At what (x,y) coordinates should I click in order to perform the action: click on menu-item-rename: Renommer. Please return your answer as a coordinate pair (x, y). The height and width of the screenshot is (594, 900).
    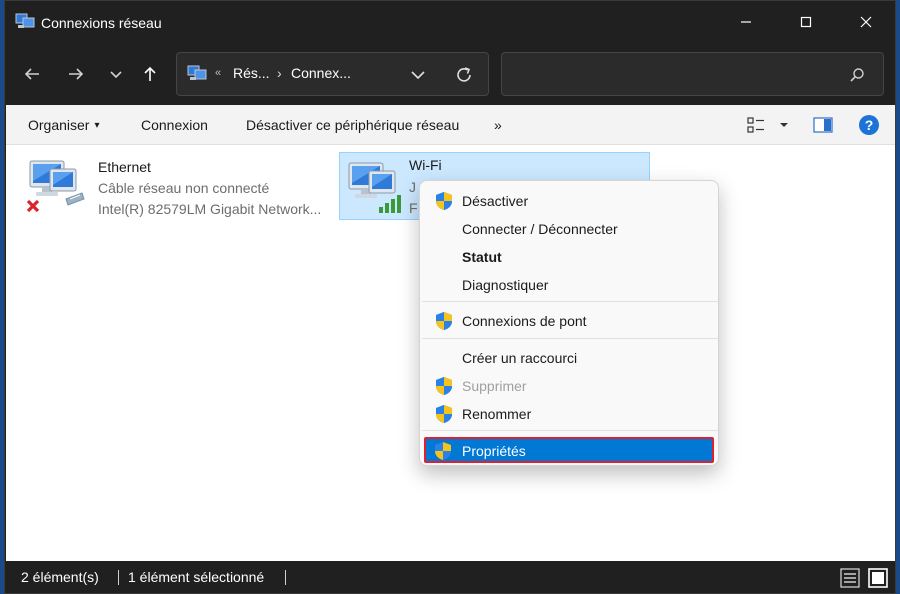
    Looking at the image, I should click on (570, 414).